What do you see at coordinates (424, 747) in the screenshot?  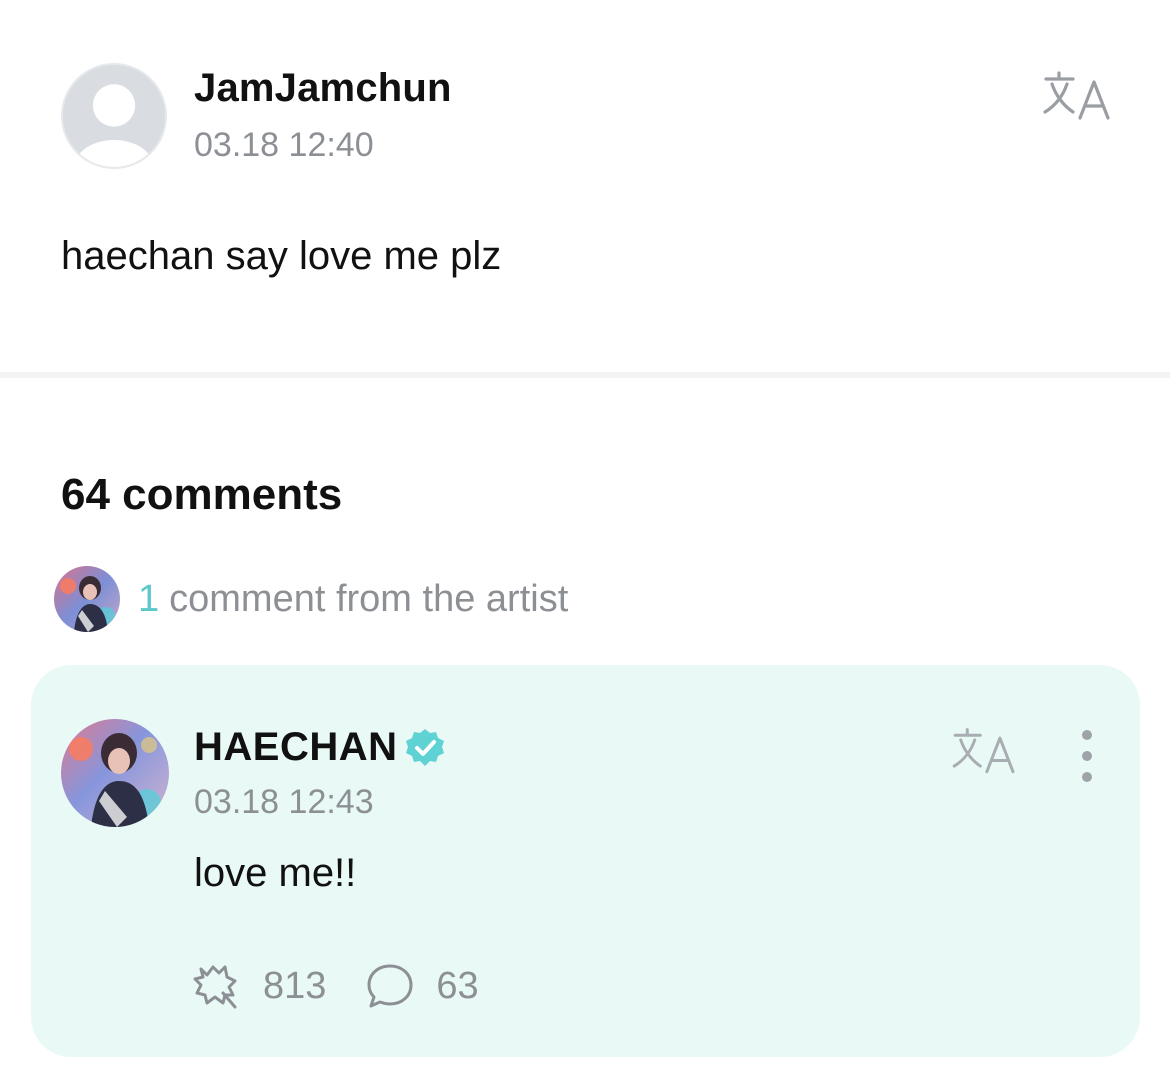 I see `verified-badge-icon` at bounding box center [424, 747].